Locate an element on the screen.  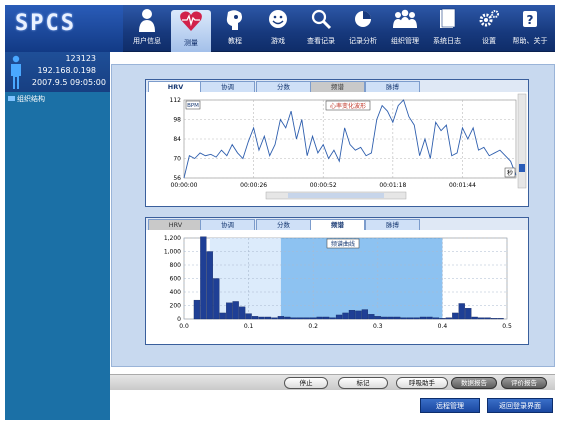
remote-management-button: 远程管理 is located at coordinates (450, 405).